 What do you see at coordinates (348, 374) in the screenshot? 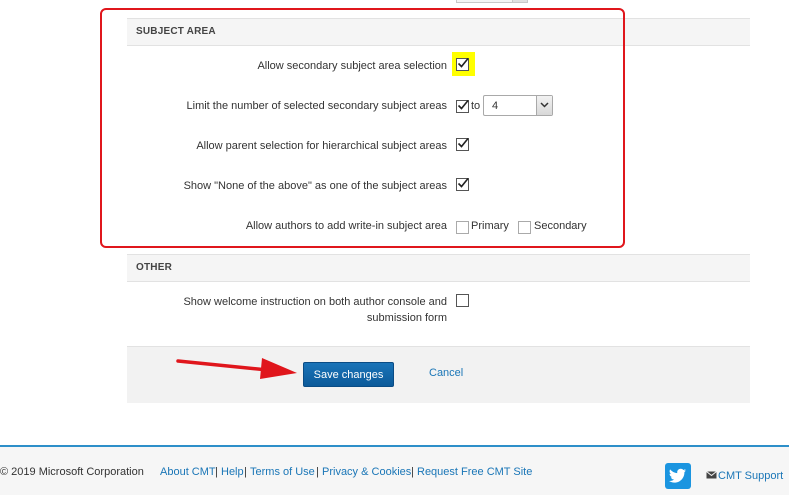
I see `save-changes-button: Save changes` at bounding box center [348, 374].